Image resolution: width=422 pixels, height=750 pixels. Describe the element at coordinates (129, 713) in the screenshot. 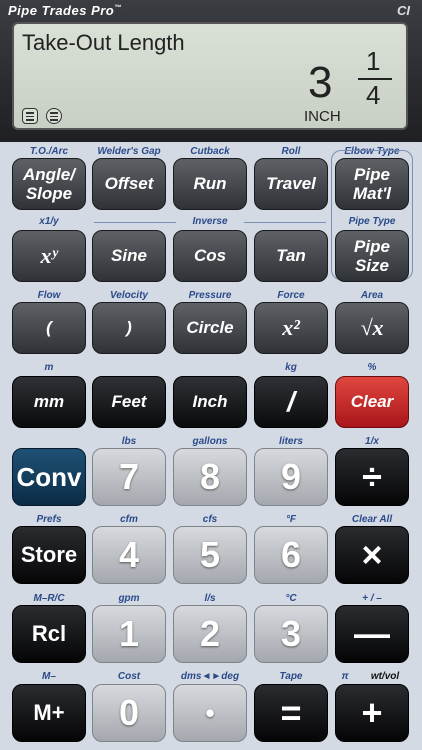

I see `zero-key: 0` at that location.